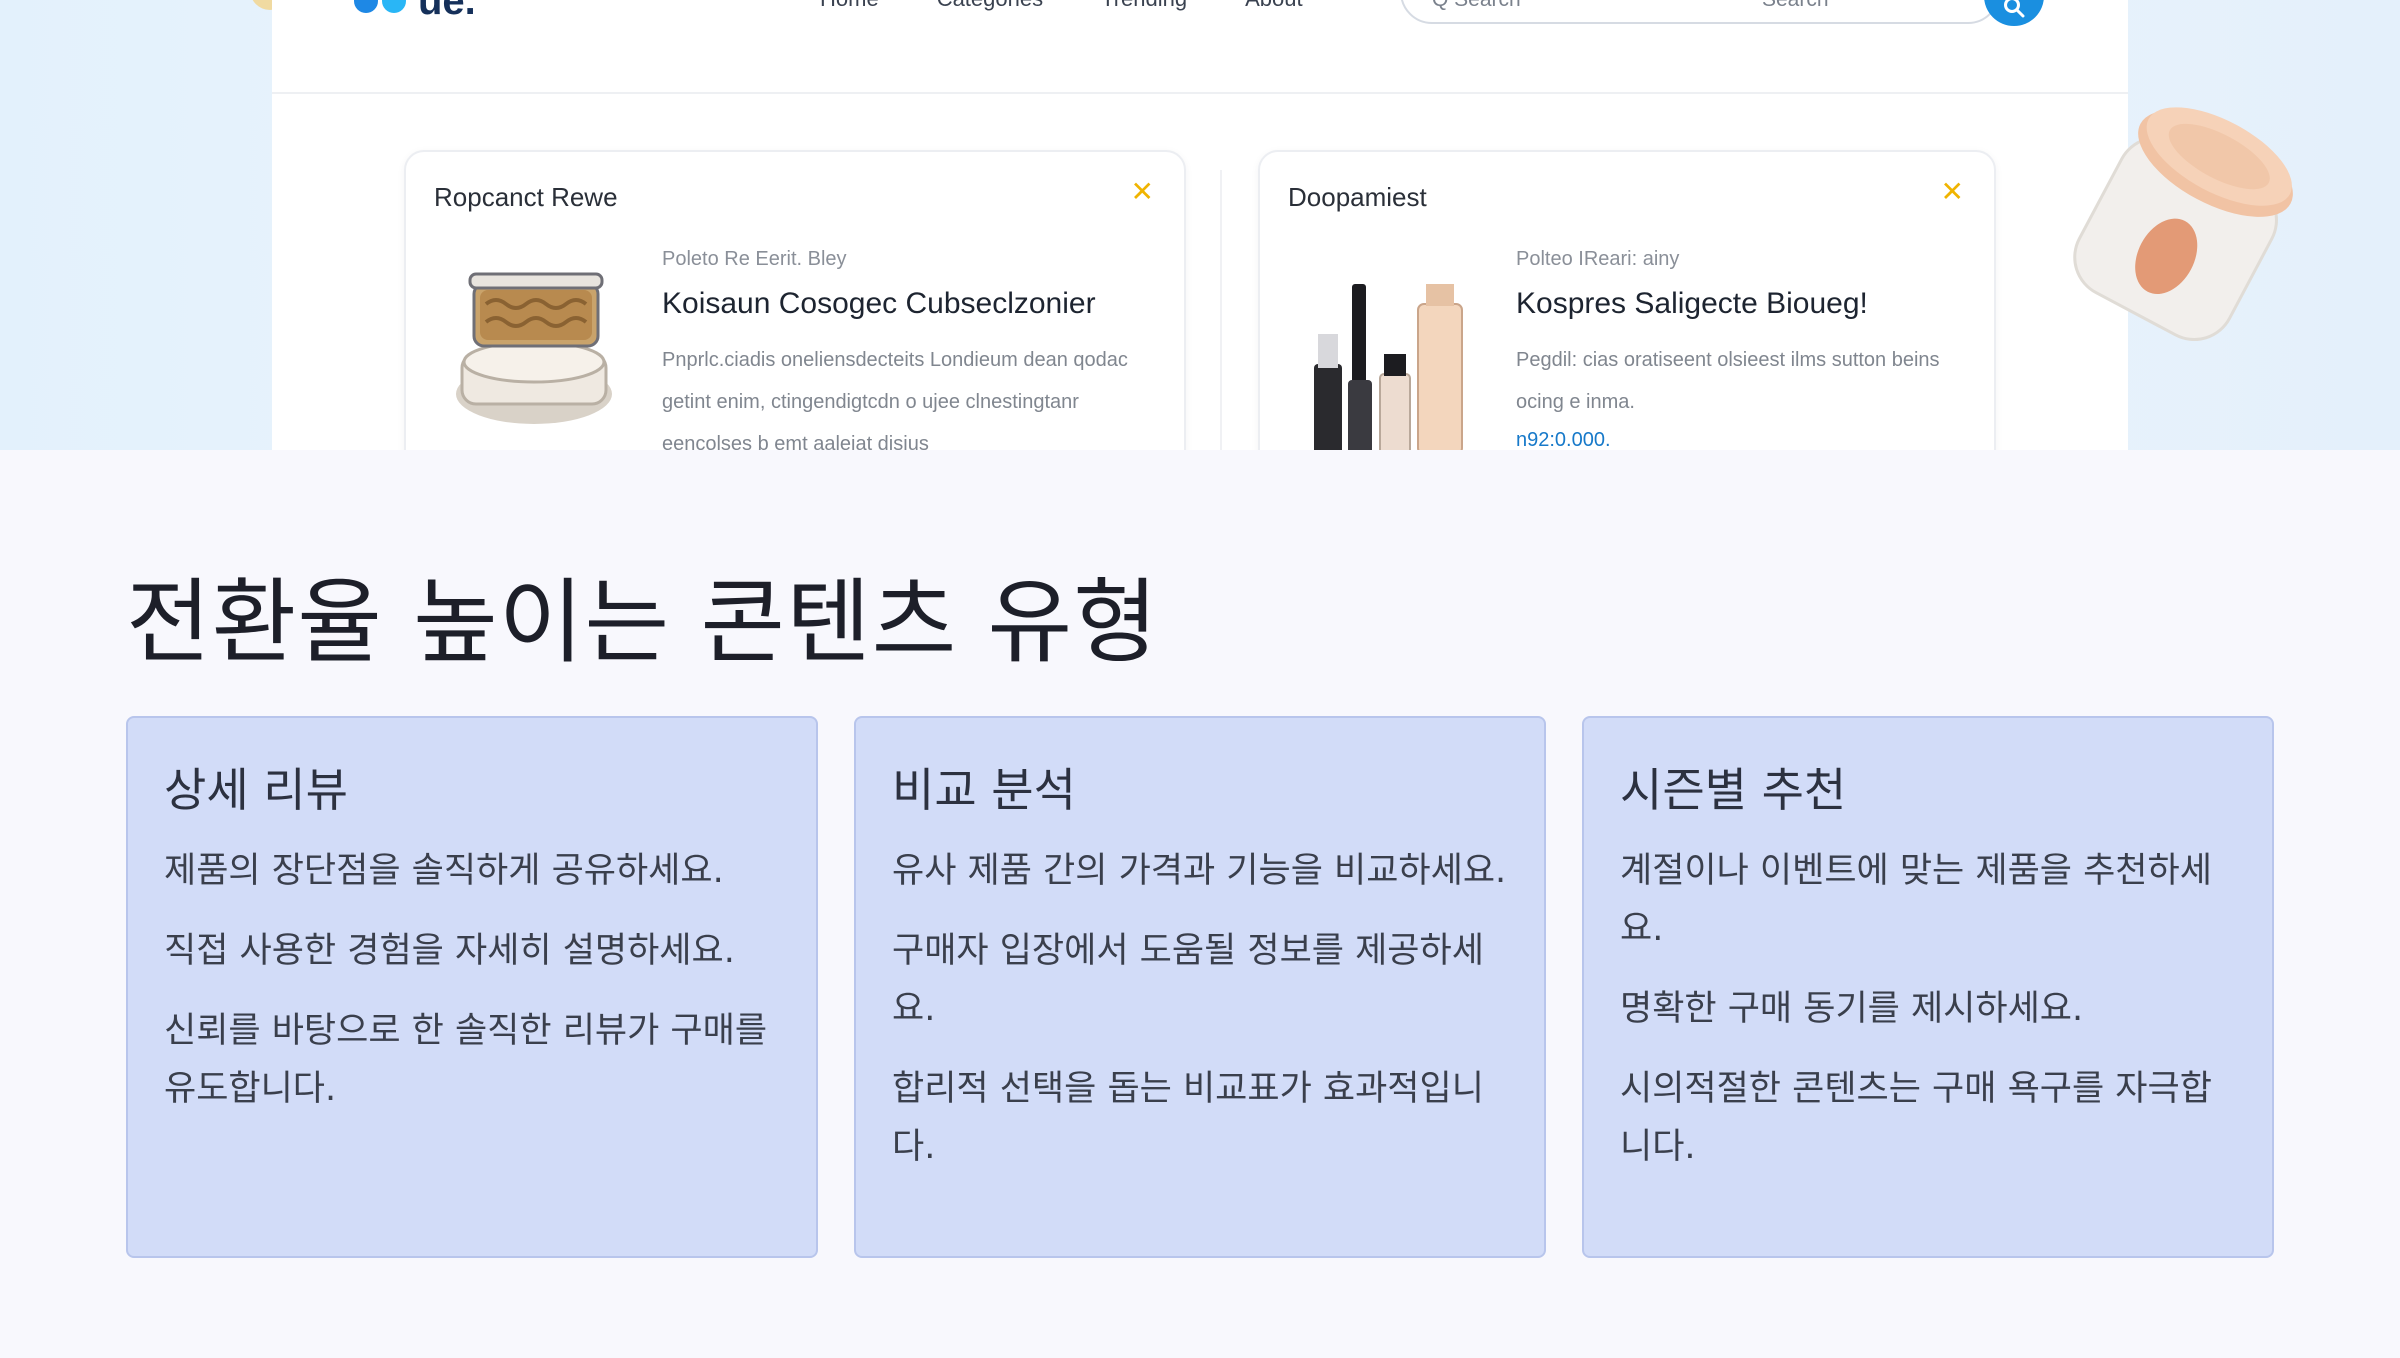 Image resolution: width=2400 pixels, height=1358 pixels. Describe the element at coordinates (754, 259) in the screenshot. I see `card-meta: Poleto Re Eerit. Bley` at that location.